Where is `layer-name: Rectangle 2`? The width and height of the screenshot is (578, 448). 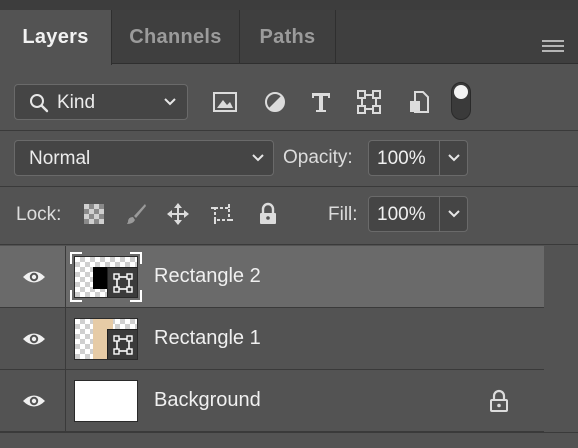 layer-name: Rectangle 2 is located at coordinates (207, 276).